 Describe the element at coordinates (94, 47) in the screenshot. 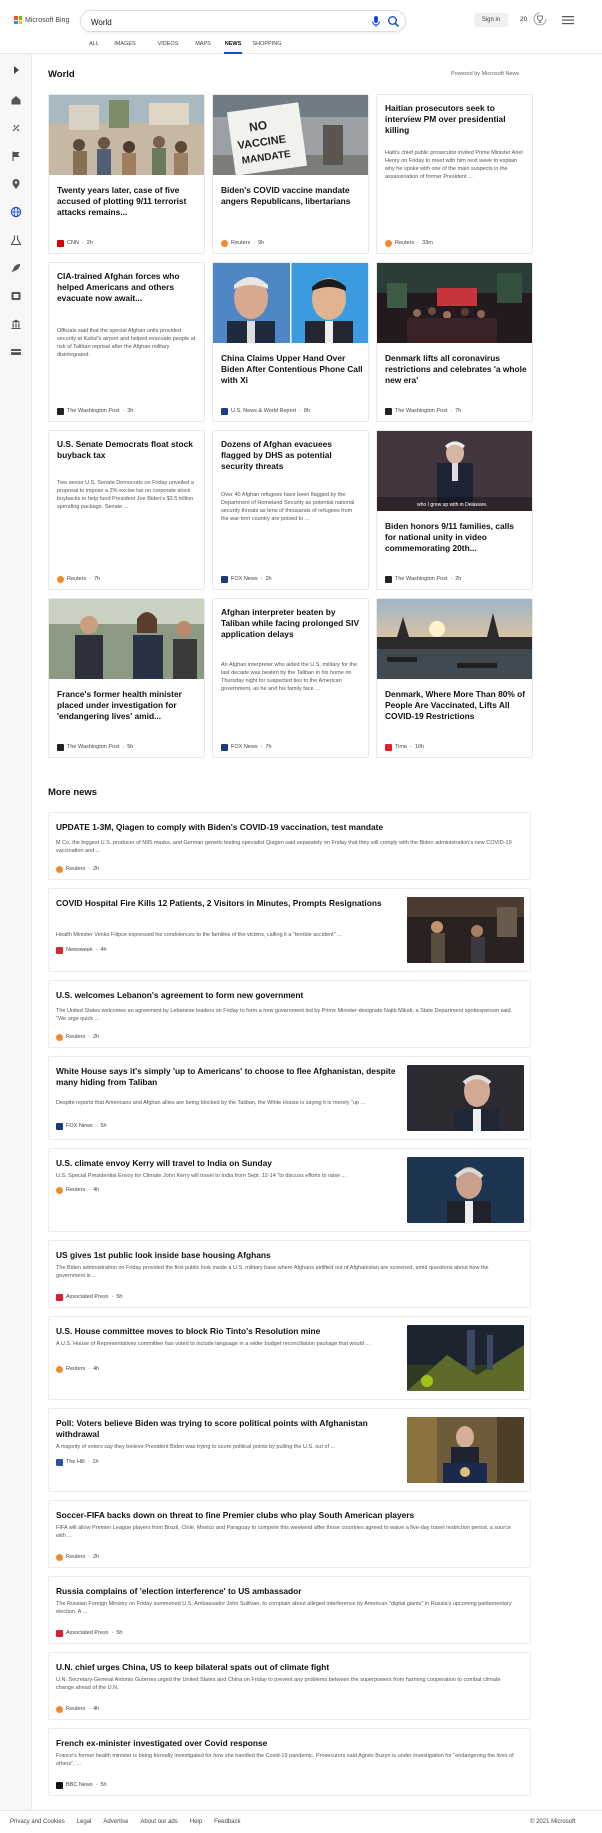

I see `tab-all: ALL` at that location.